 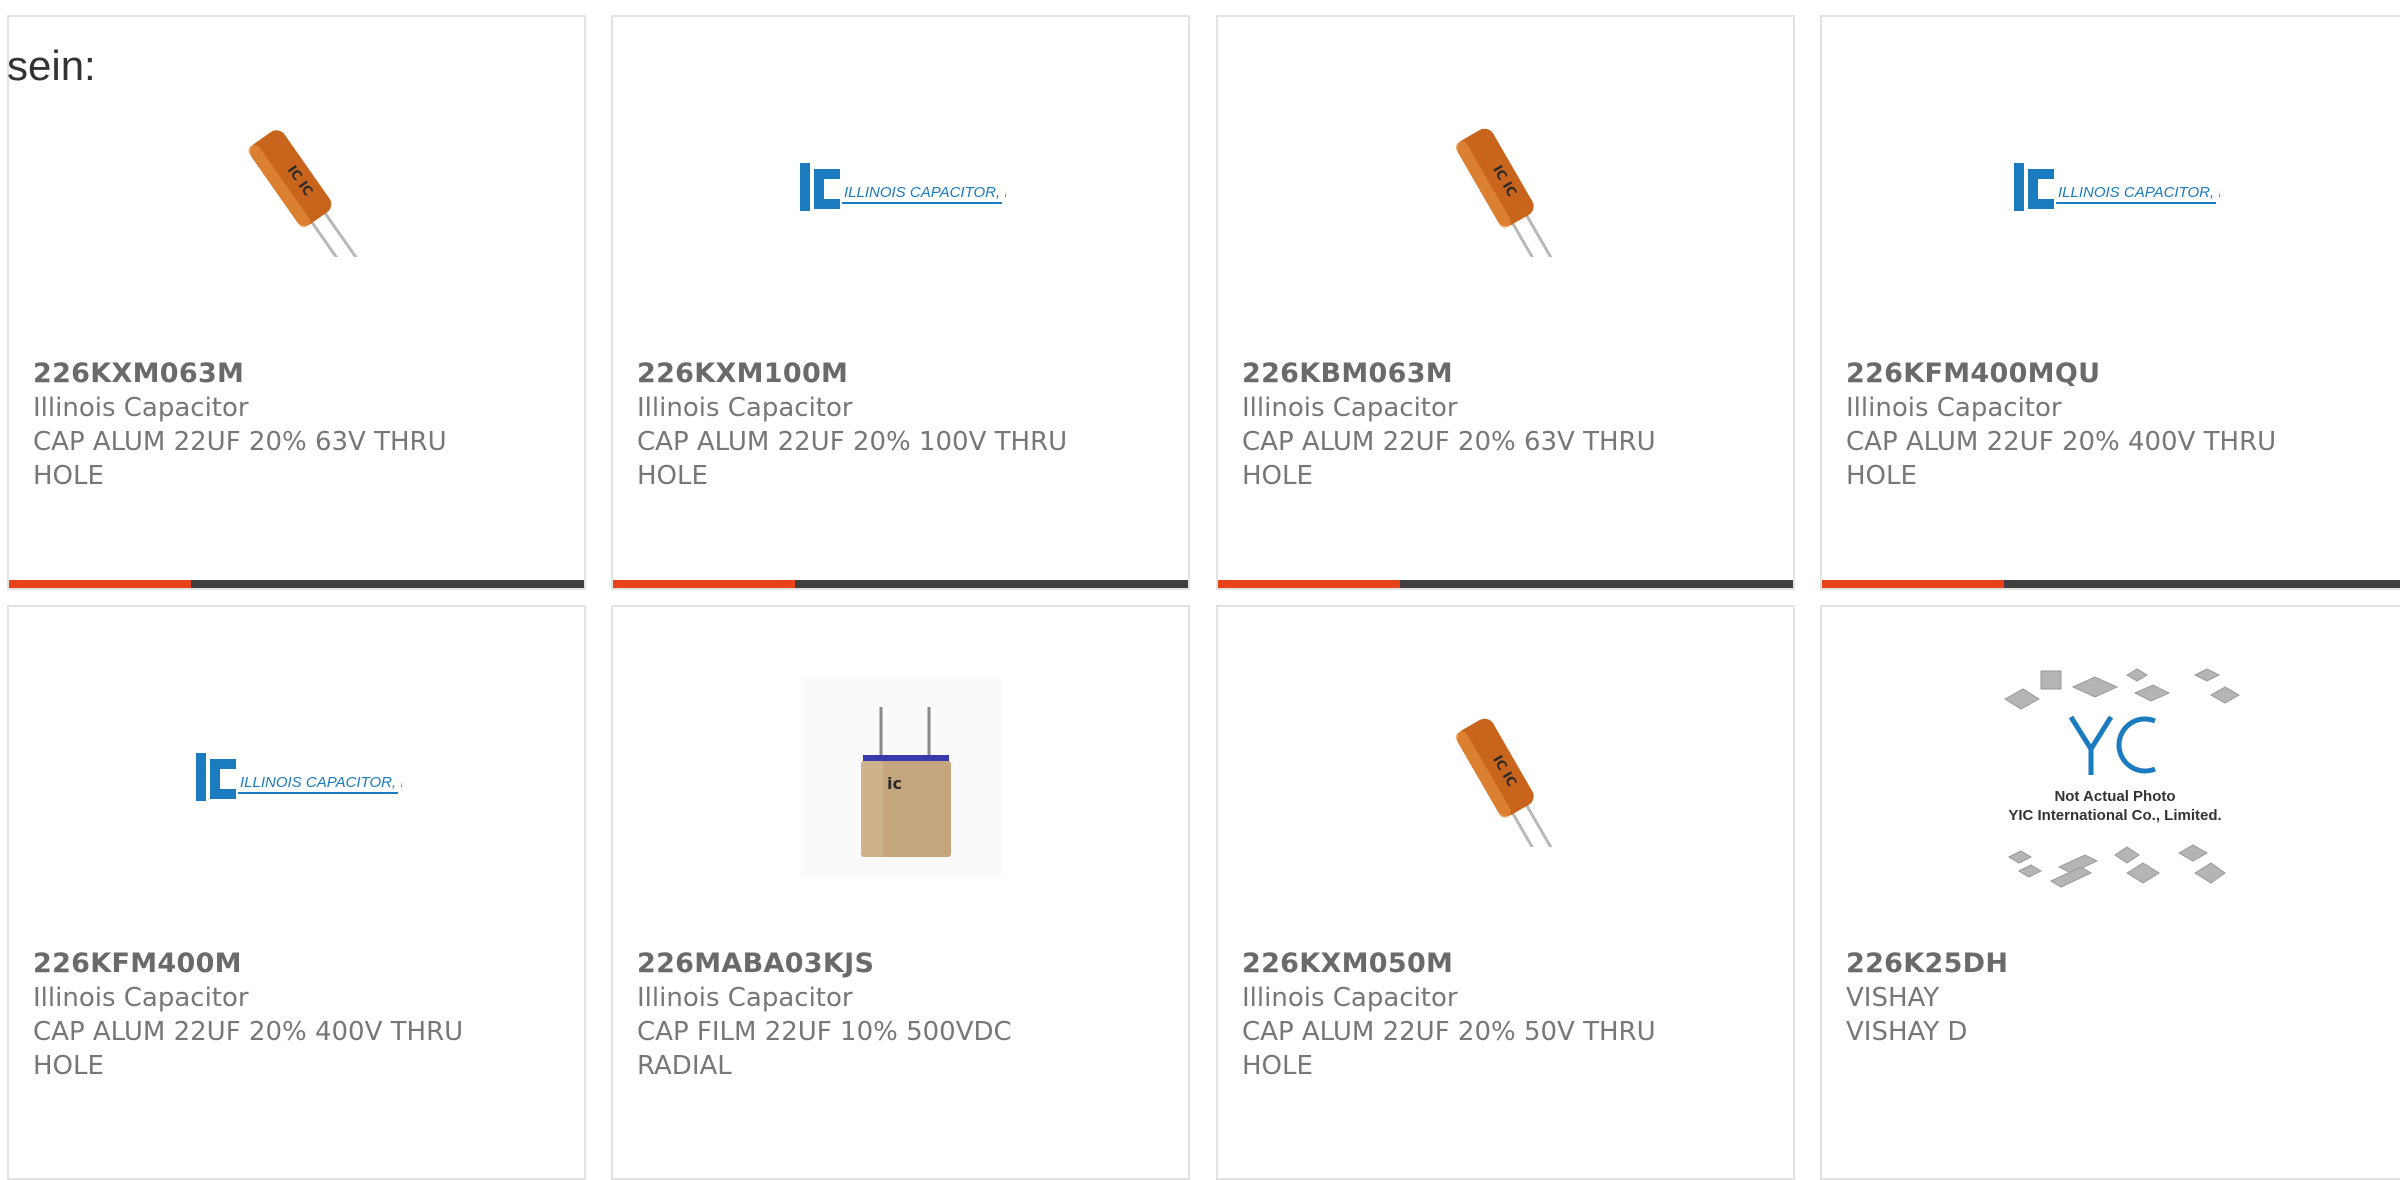 I want to click on placeholder-caption: Not Actual Photo, so click(x=2114, y=796).